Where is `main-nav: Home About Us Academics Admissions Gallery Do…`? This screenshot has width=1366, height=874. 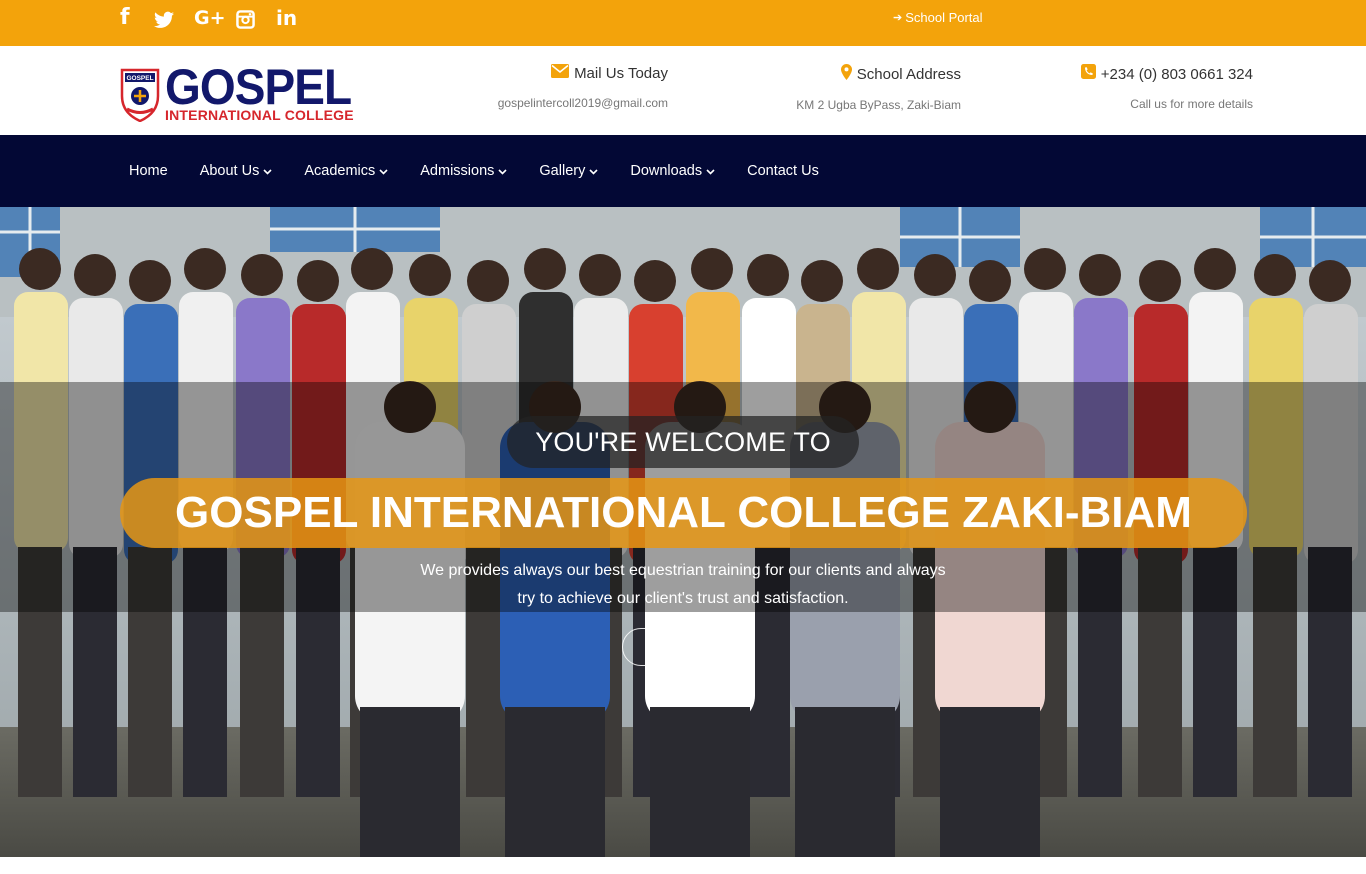
main-nav: Home About Us Academics Admissions Gallery Do… is located at coordinates (683, 171).